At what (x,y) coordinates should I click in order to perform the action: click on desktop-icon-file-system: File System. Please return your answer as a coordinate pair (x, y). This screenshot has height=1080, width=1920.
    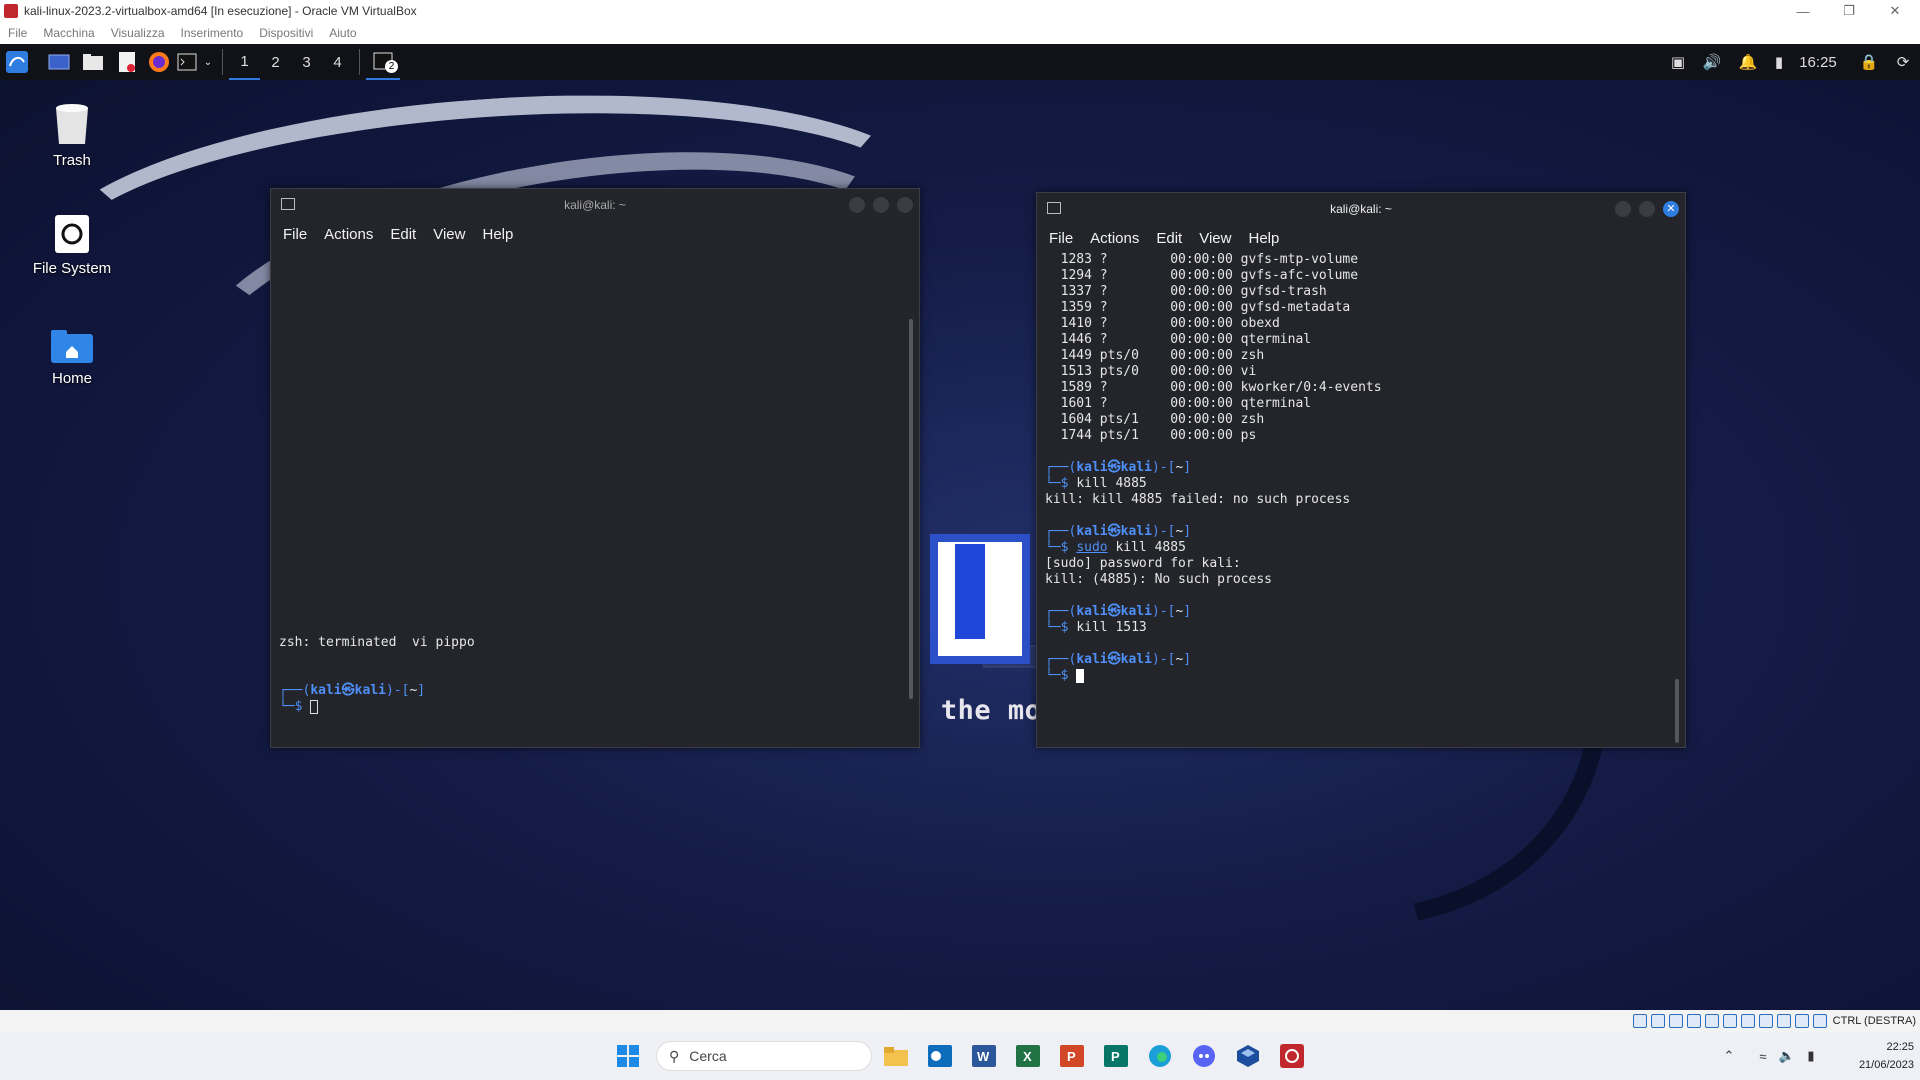
    Looking at the image, I should click on (72, 245).